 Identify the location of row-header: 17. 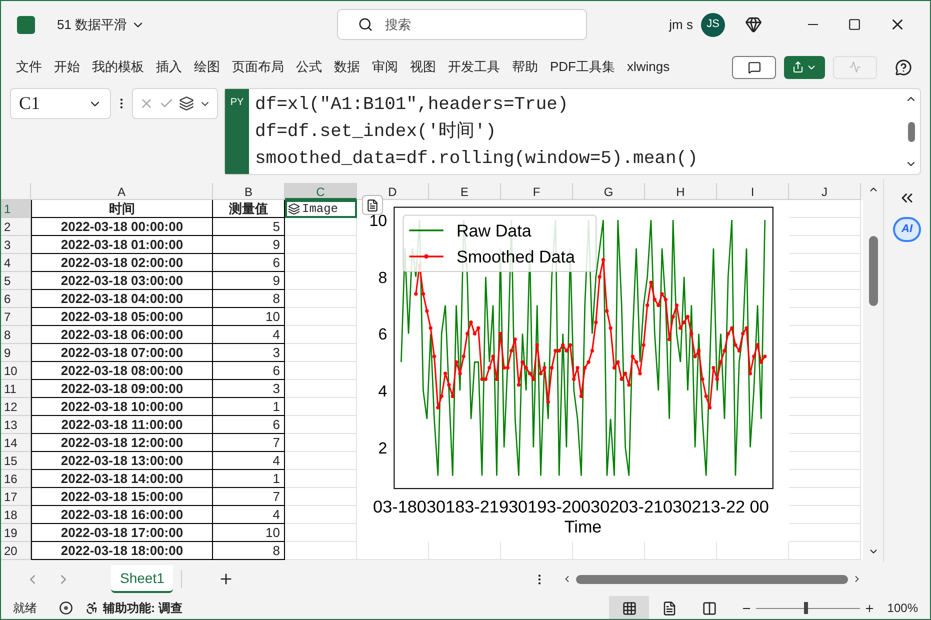
(16, 497).